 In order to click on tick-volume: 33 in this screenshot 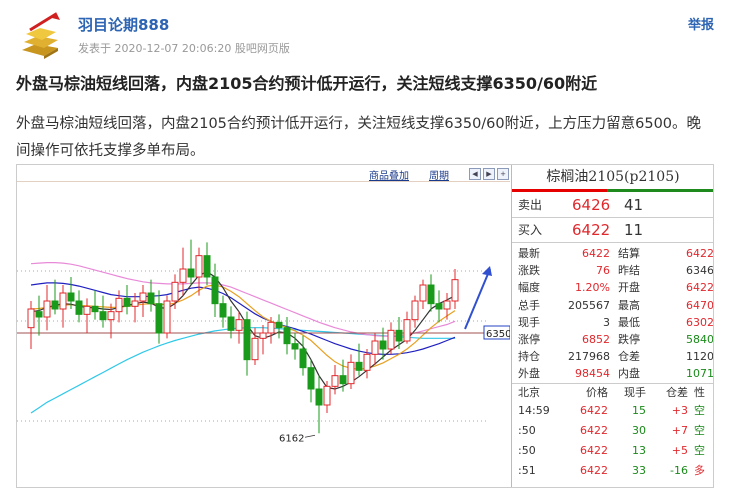, I will do `click(639, 470)`.